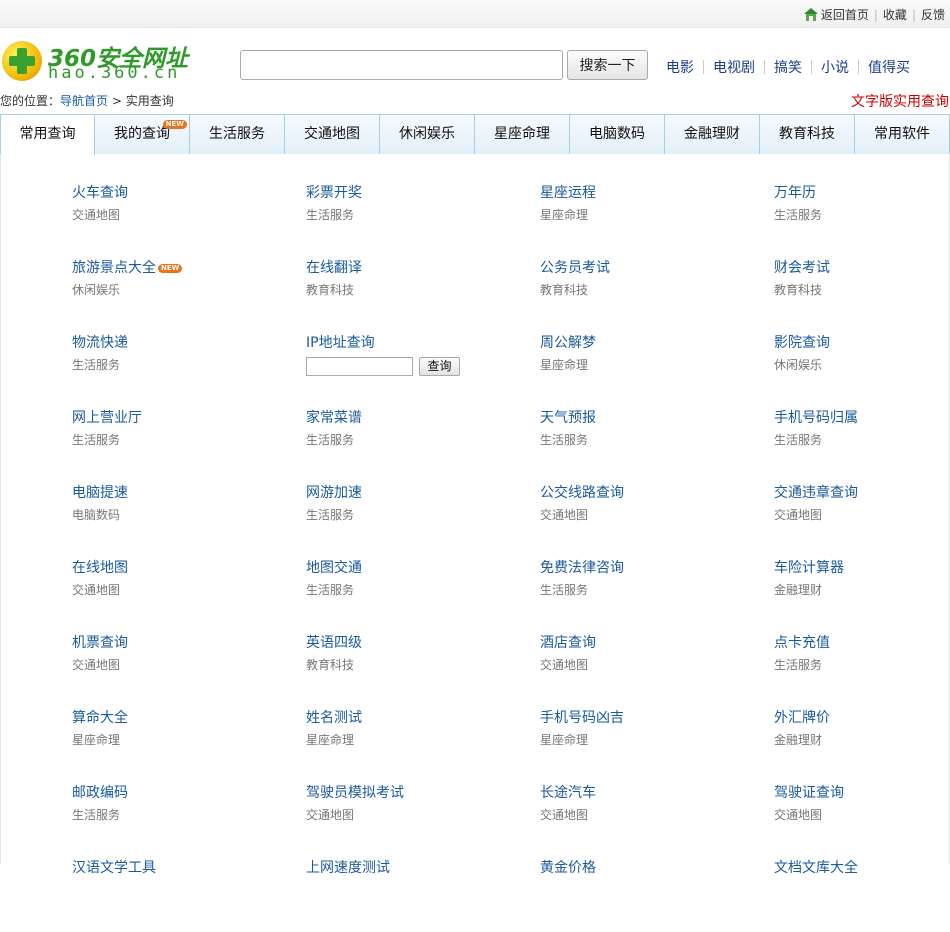  What do you see at coordinates (84, 101) in the screenshot?
I see `breadcrumb-home-link: 导航首页` at bounding box center [84, 101].